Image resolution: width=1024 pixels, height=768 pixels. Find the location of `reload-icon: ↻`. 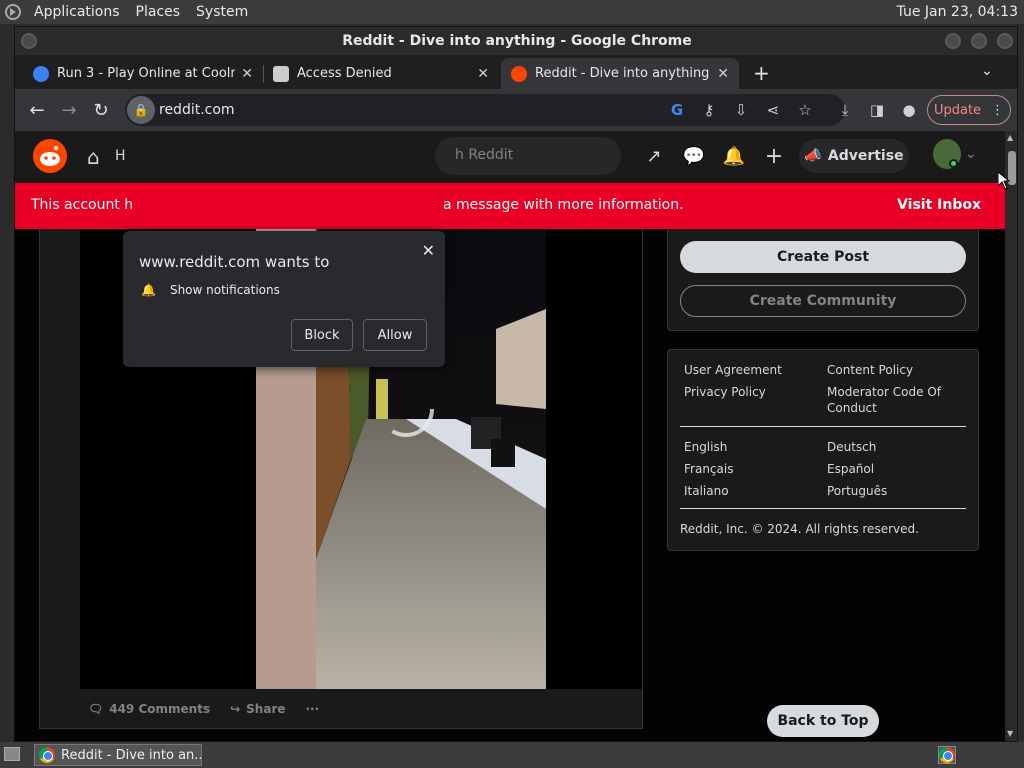

reload-icon: ↻ is located at coordinates (101, 110).